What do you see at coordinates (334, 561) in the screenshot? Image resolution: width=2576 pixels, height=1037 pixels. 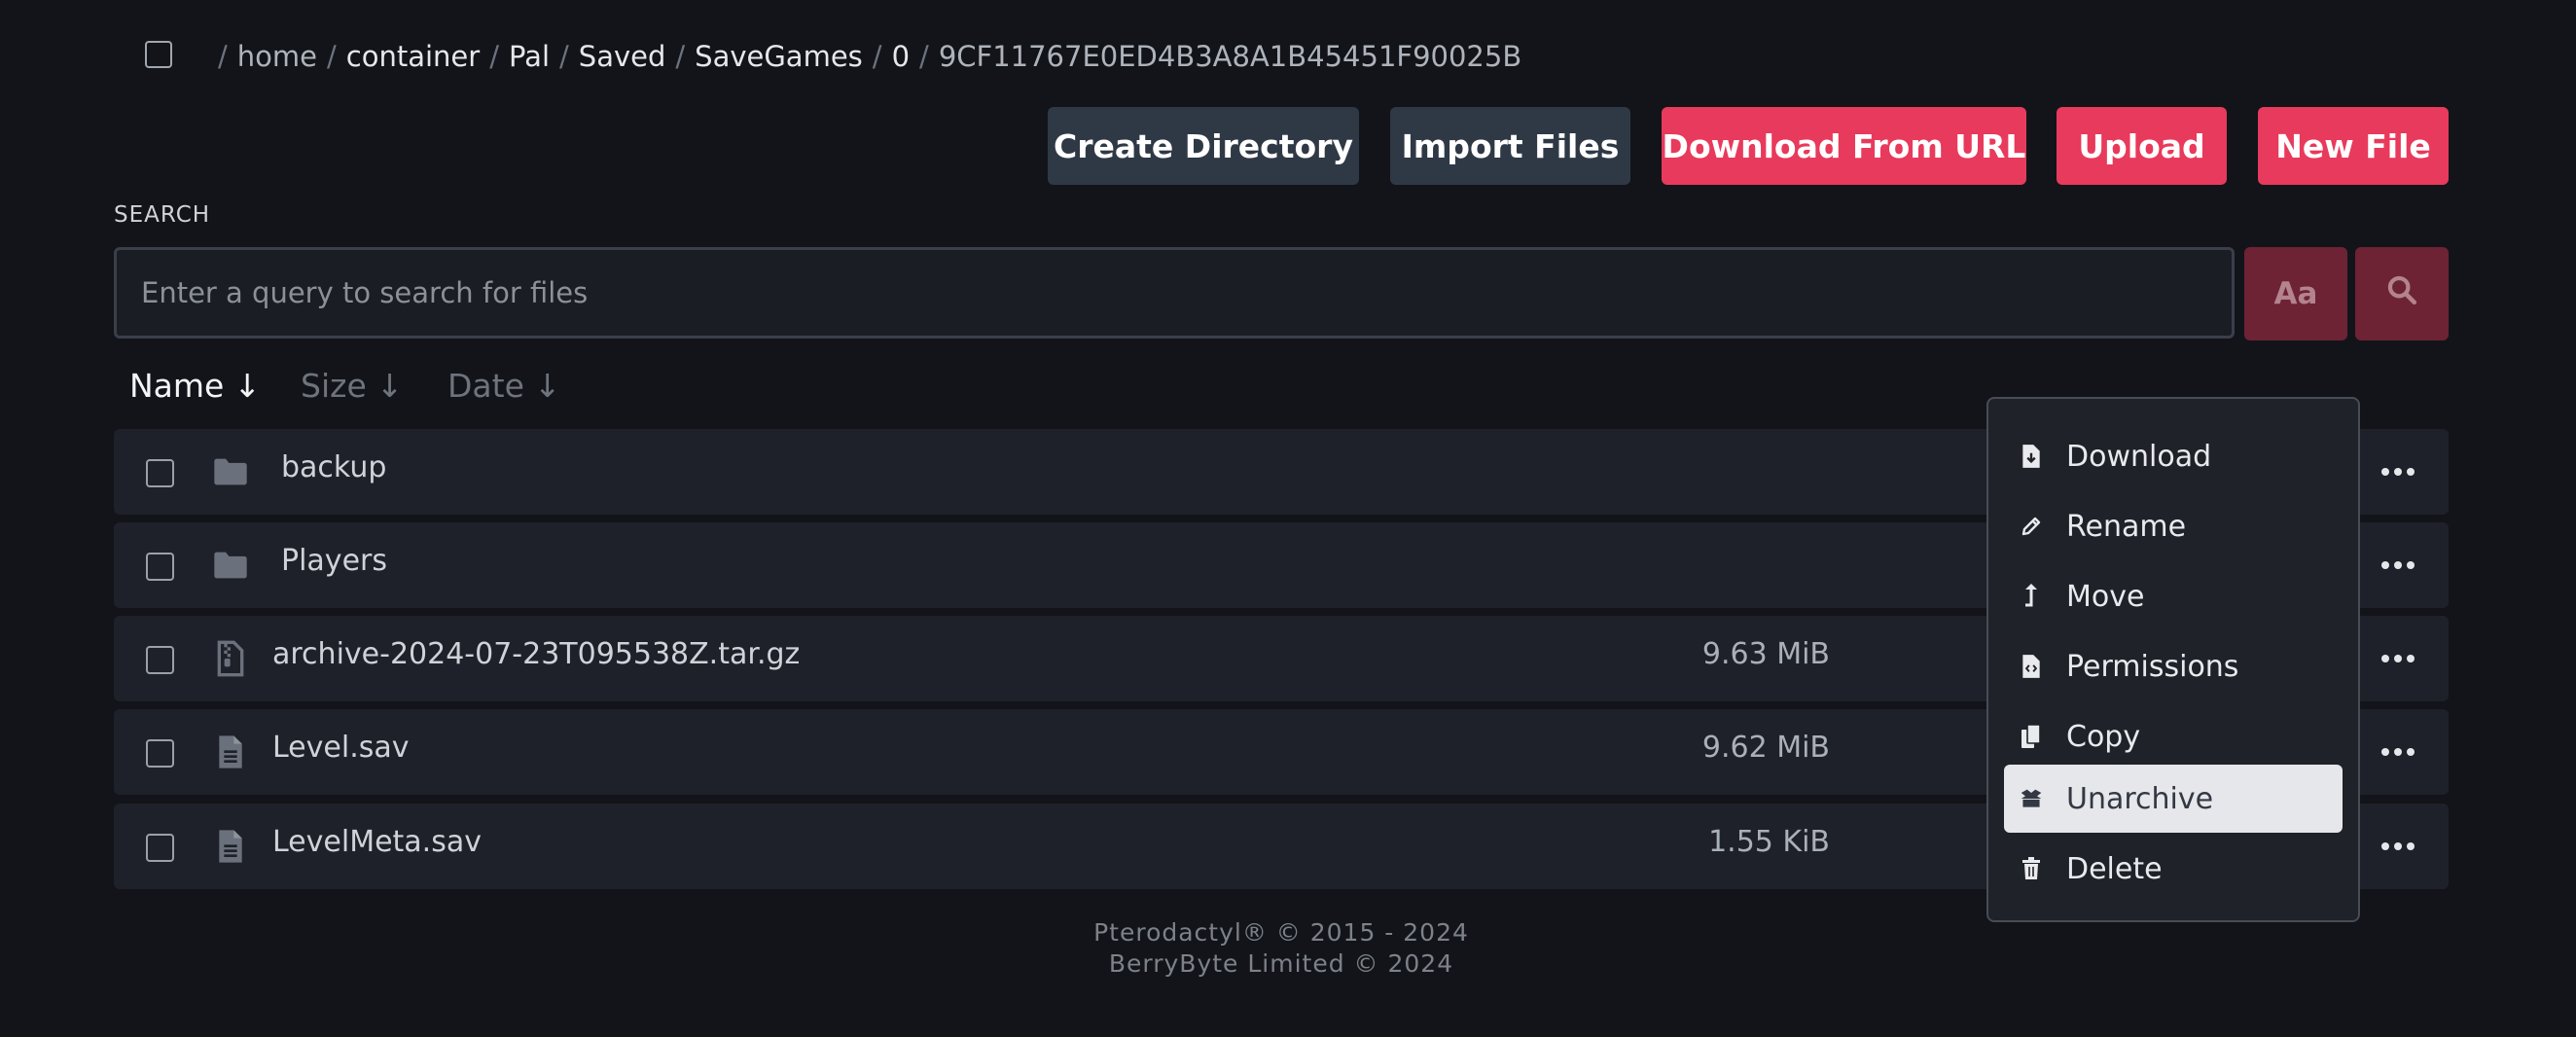 I see `file-name: Players` at bounding box center [334, 561].